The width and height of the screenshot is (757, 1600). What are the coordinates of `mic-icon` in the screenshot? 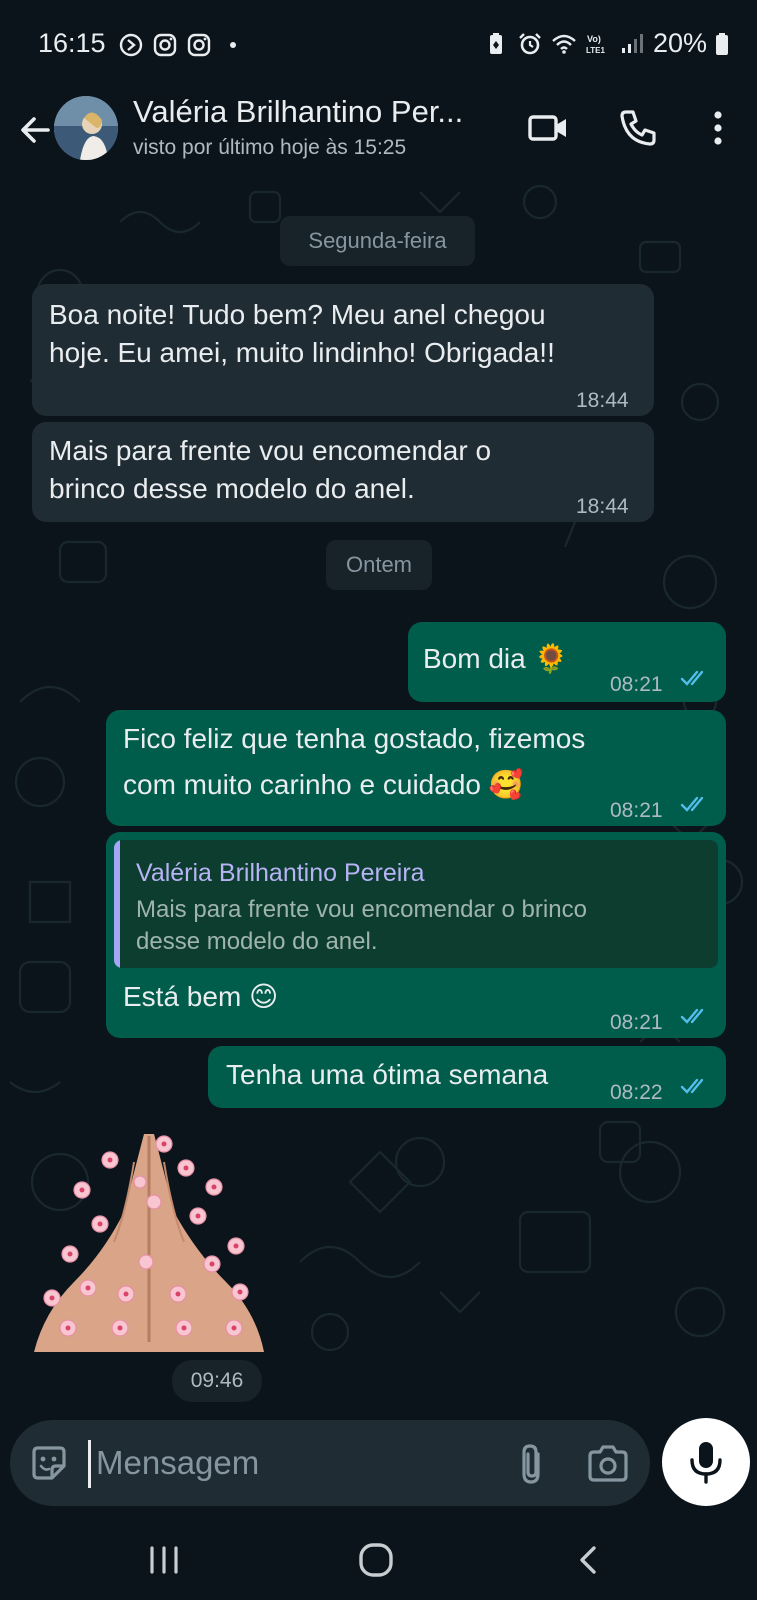 It's located at (706, 1463).